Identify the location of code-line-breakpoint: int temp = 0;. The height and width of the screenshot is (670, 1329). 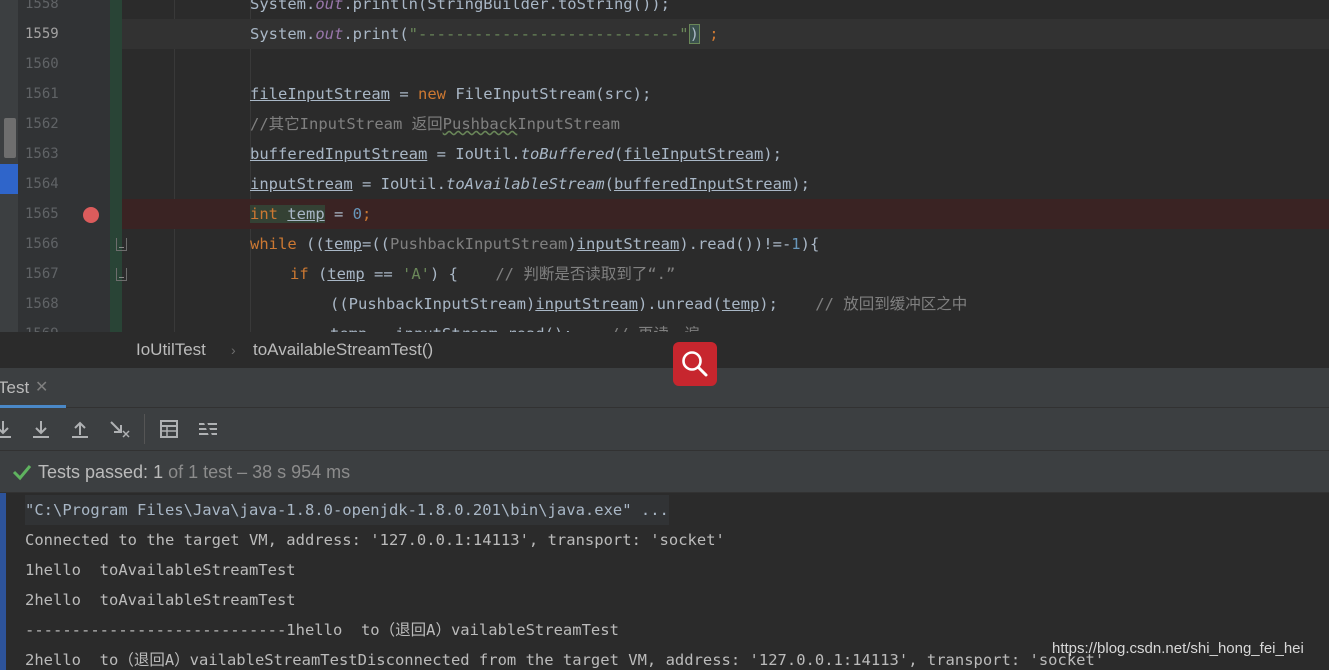
(725, 214).